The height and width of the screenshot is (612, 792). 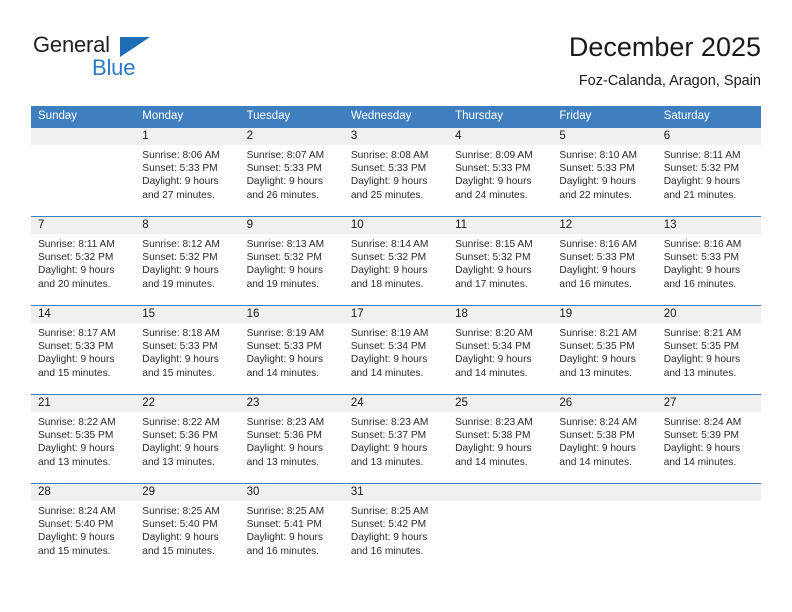 I want to click on sunset-text: Sunset: 5:32 PM, so click(x=493, y=258).